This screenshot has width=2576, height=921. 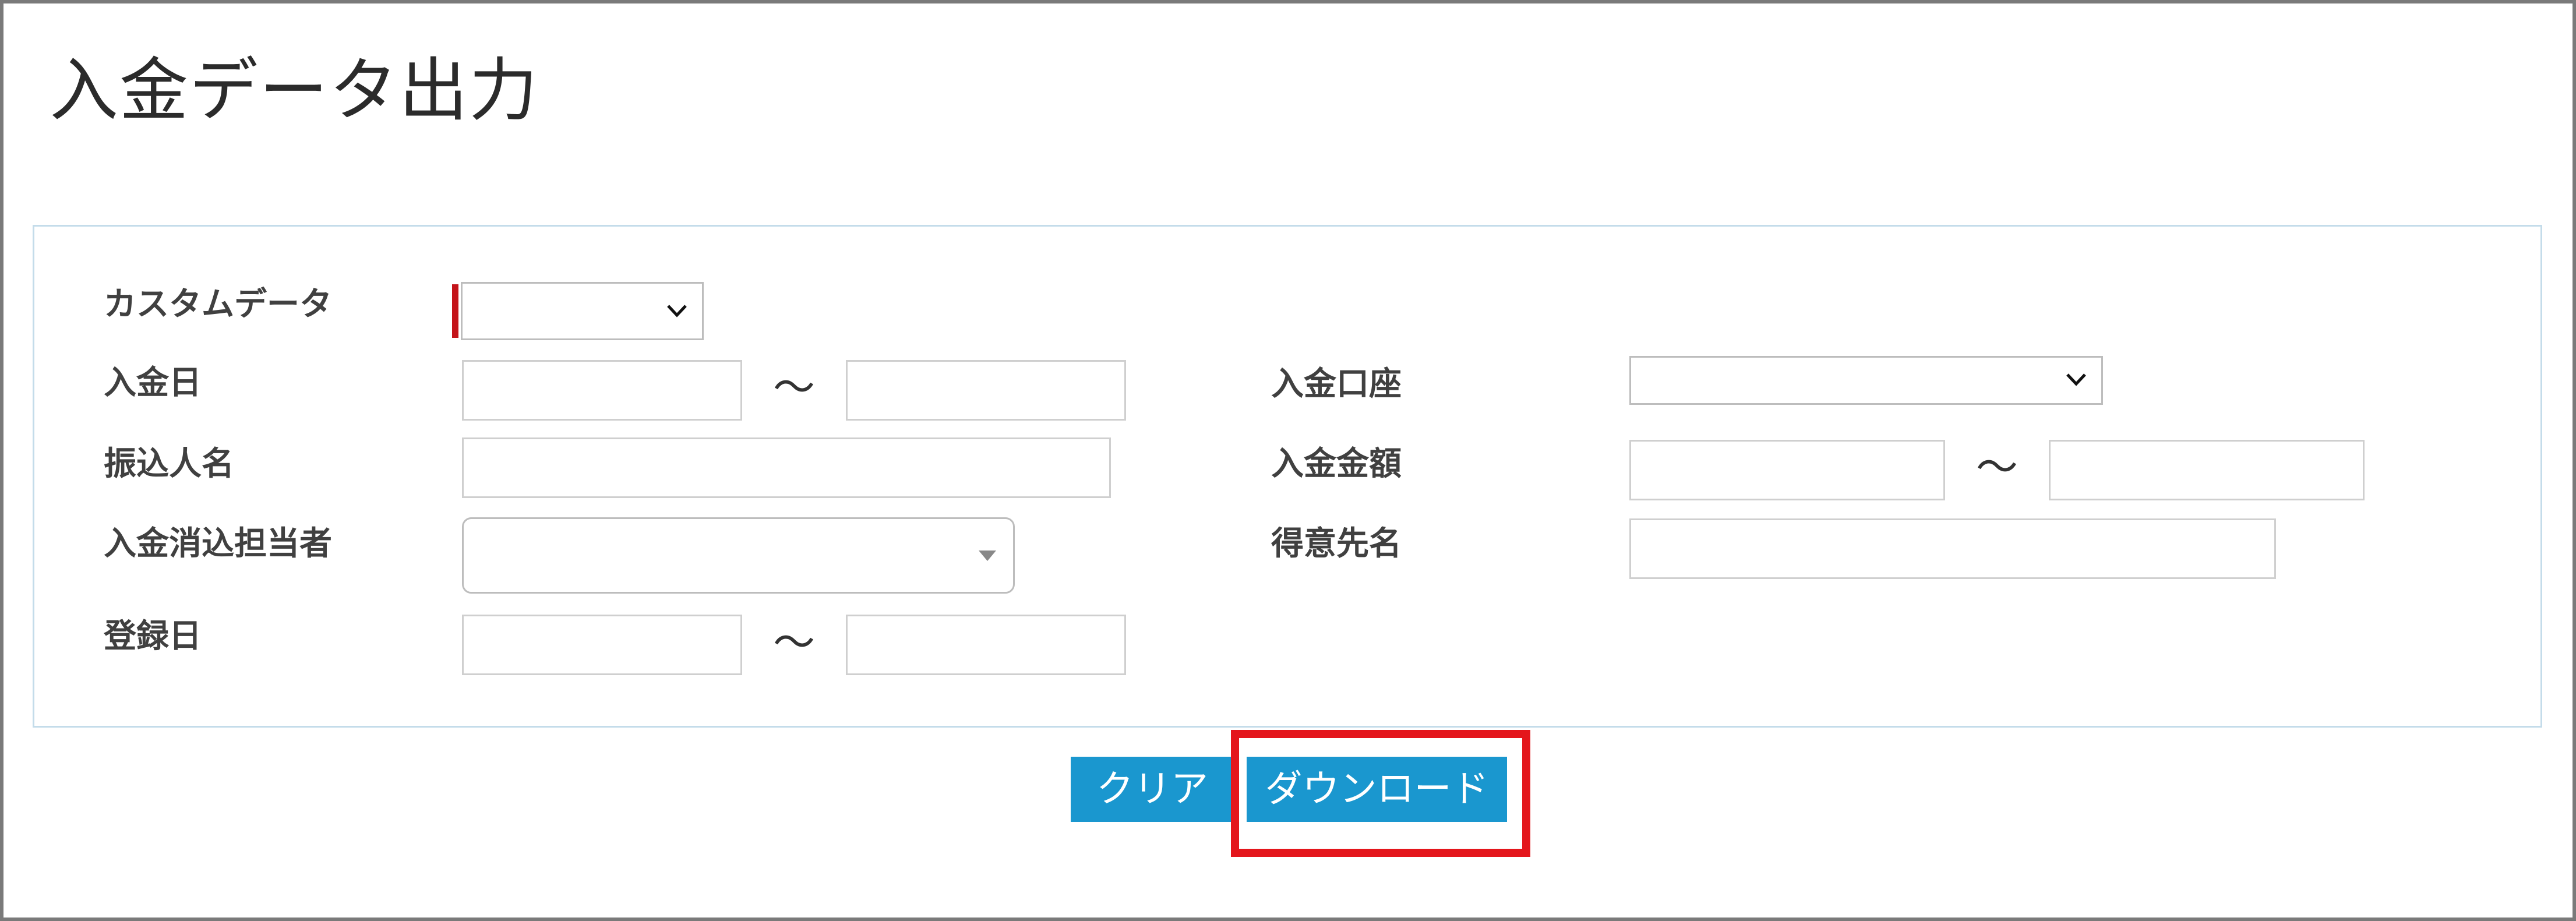 What do you see at coordinates (169, 464) in the screenshot?
I see `transfer-name-label: 振込人名` at bounding box center [169, 464].